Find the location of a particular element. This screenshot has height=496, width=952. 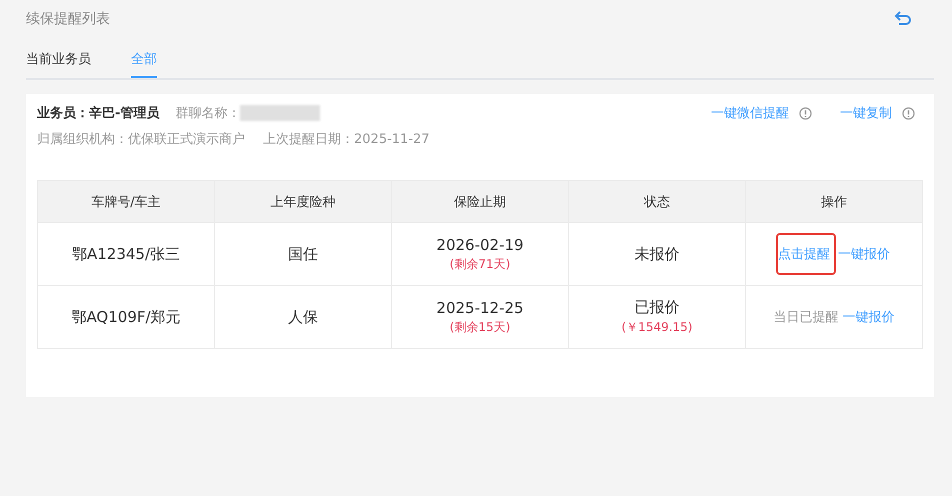

quote-price: (￥1549.15) is located at coordinates (657, 327).